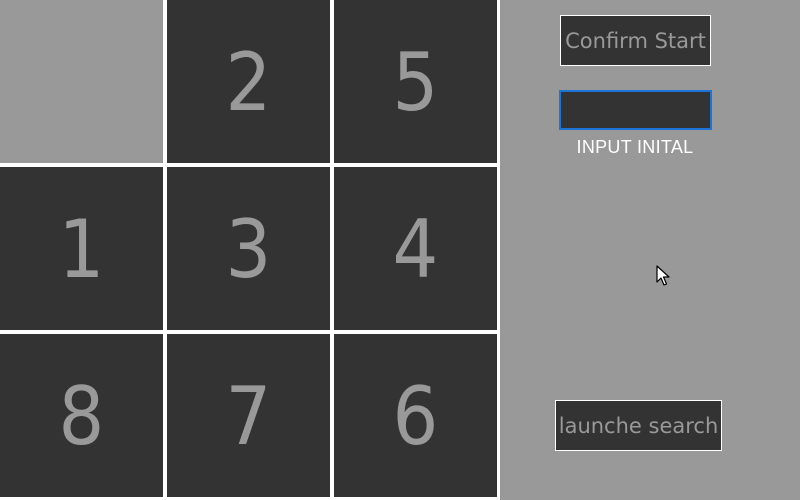 Image resolution: width=800 pixels, height=500 pixels. I want to click on tile-5: 5, so click(415, 81).